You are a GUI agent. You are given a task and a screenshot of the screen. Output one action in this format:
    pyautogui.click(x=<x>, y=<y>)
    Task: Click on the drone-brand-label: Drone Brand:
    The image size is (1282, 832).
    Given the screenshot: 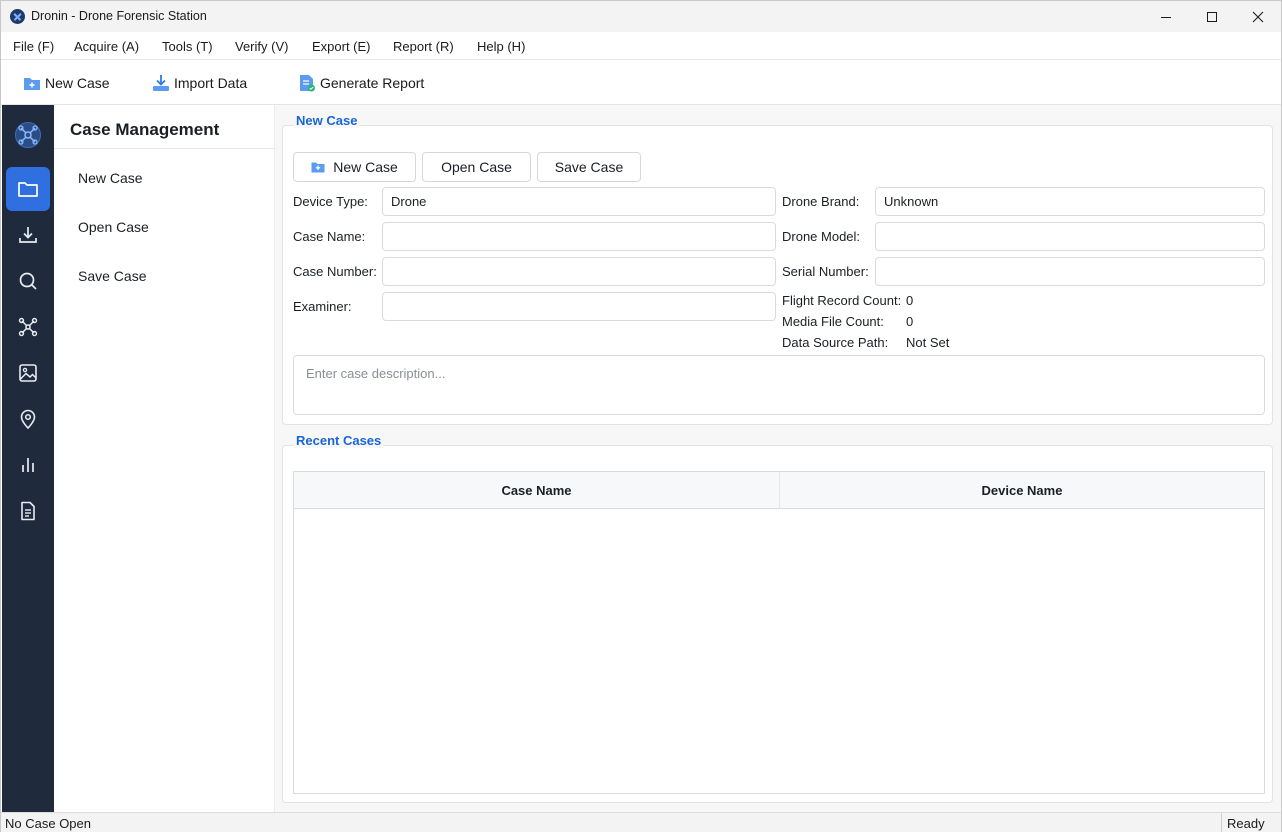 What is the action you would take?
    pyautogui.click(x=821, y=201)
    